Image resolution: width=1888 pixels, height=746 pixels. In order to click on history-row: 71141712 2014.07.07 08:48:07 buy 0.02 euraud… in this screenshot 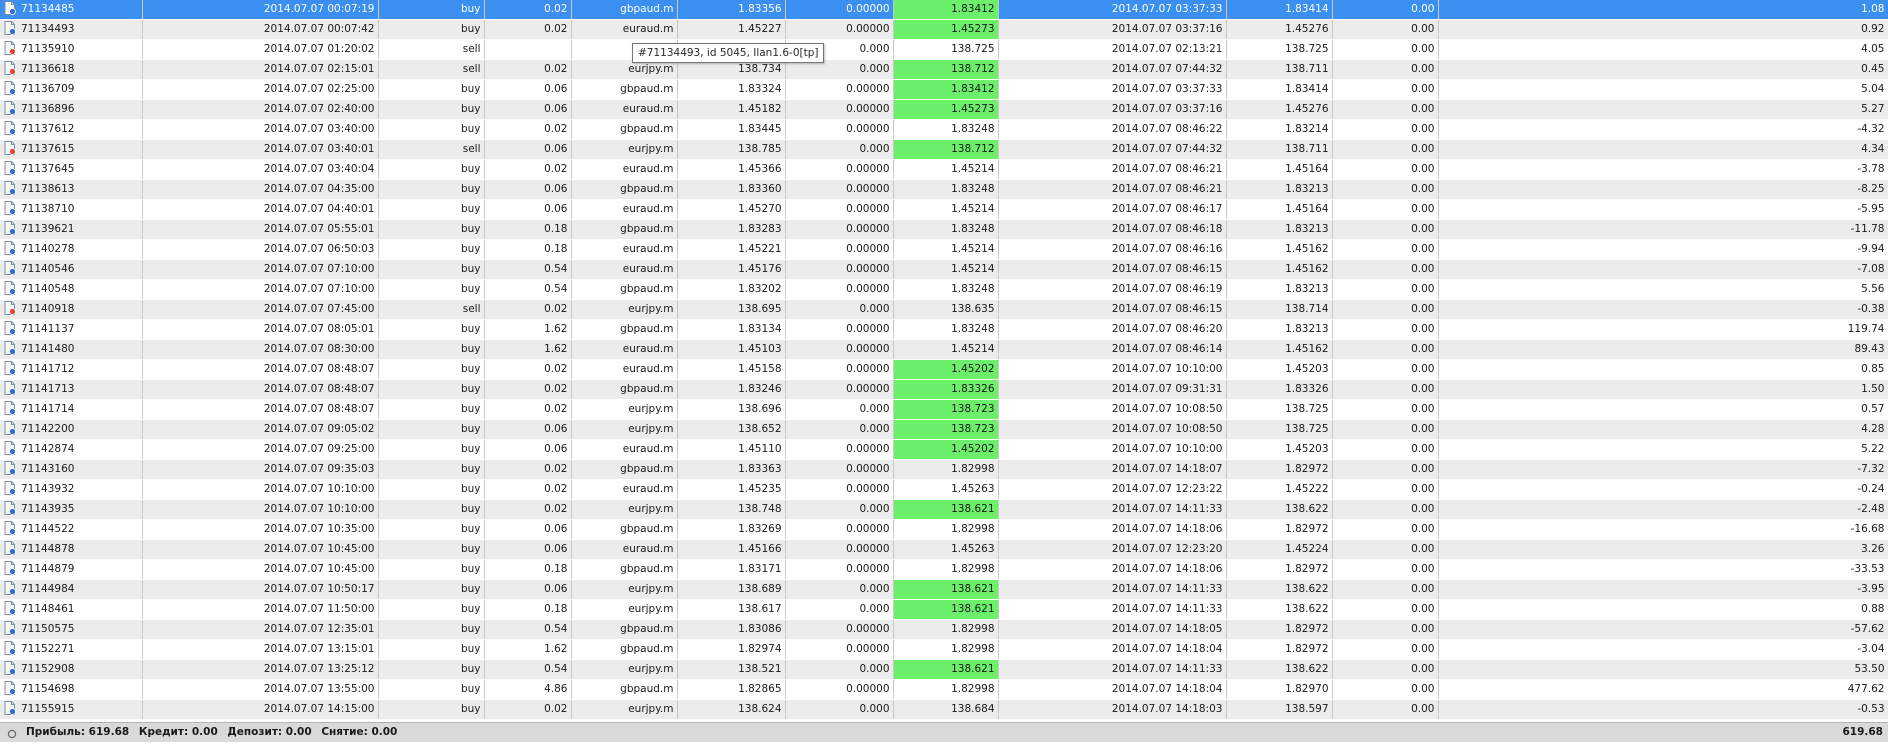, I will do `click(944, 369)`.